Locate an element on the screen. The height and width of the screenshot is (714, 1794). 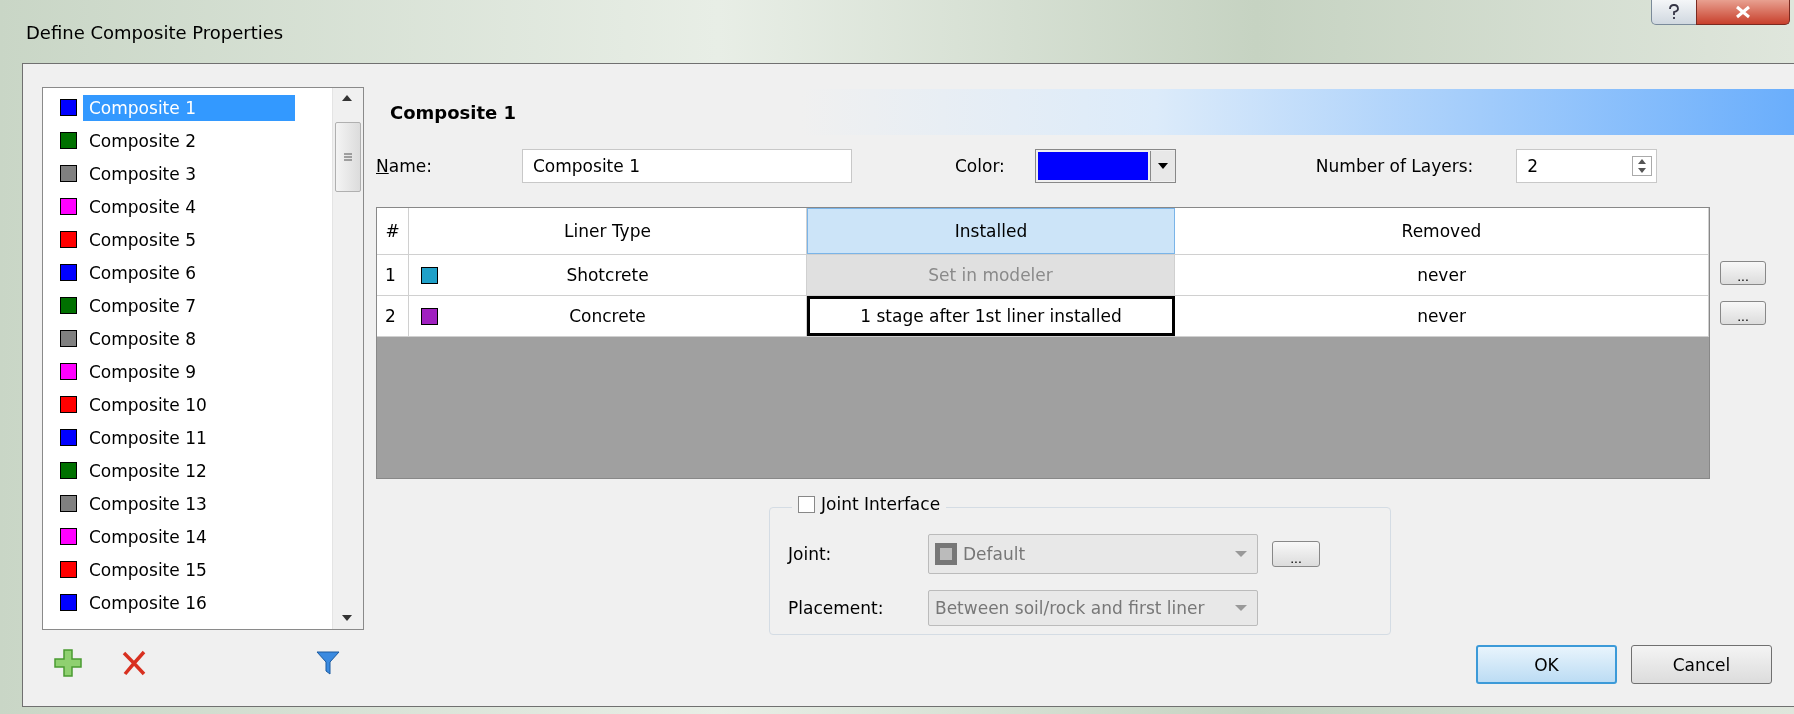
field-label: Placement: is located at coordinates (836, 608).